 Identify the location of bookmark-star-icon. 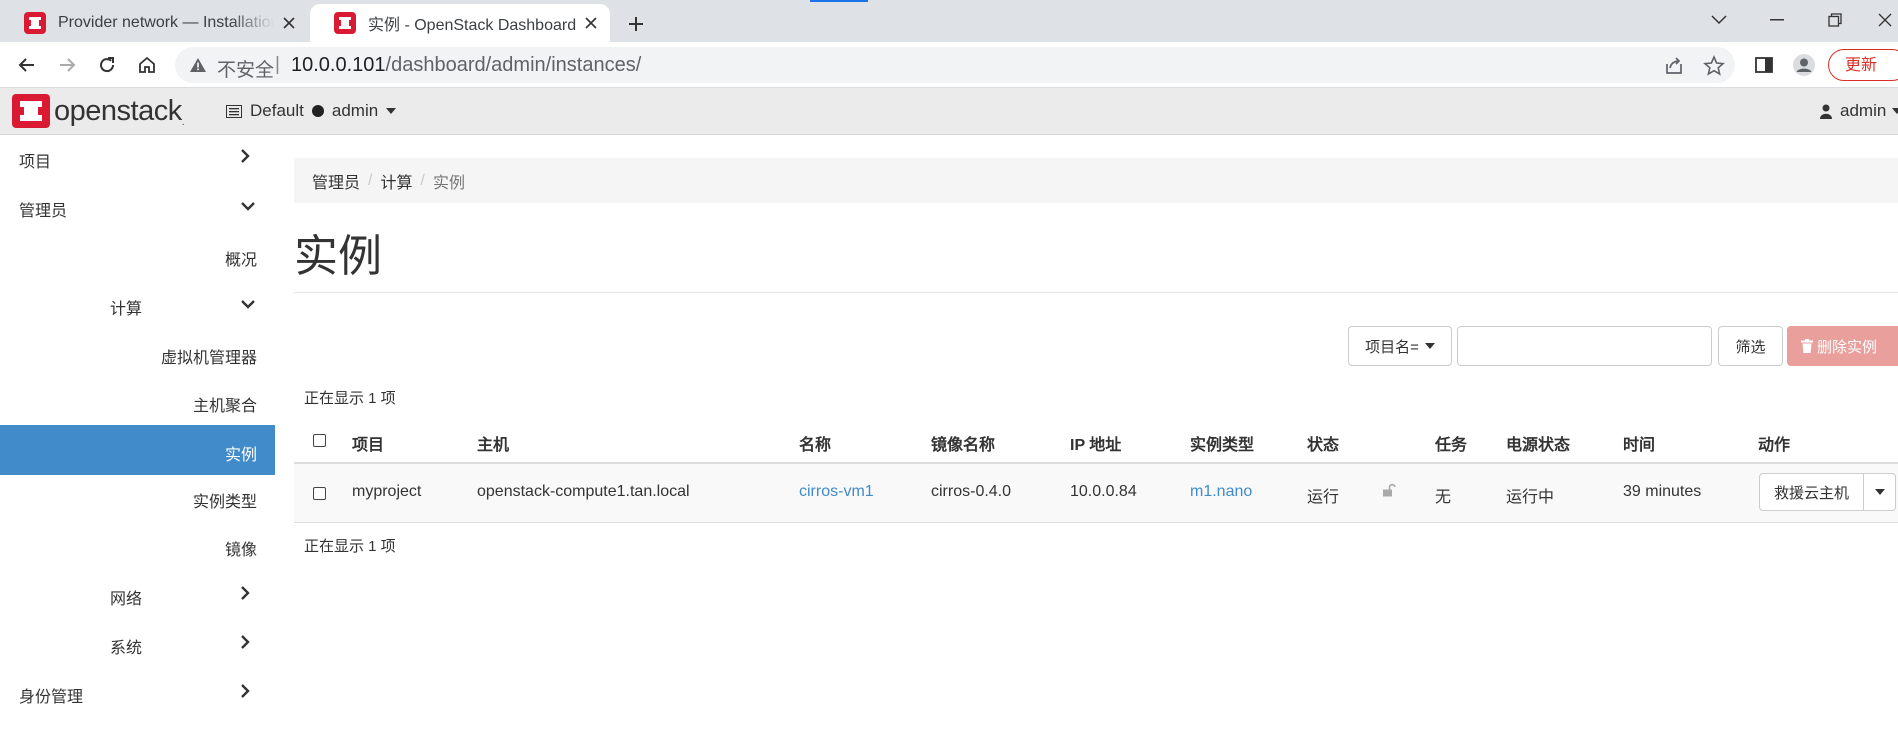
(1714, 66).